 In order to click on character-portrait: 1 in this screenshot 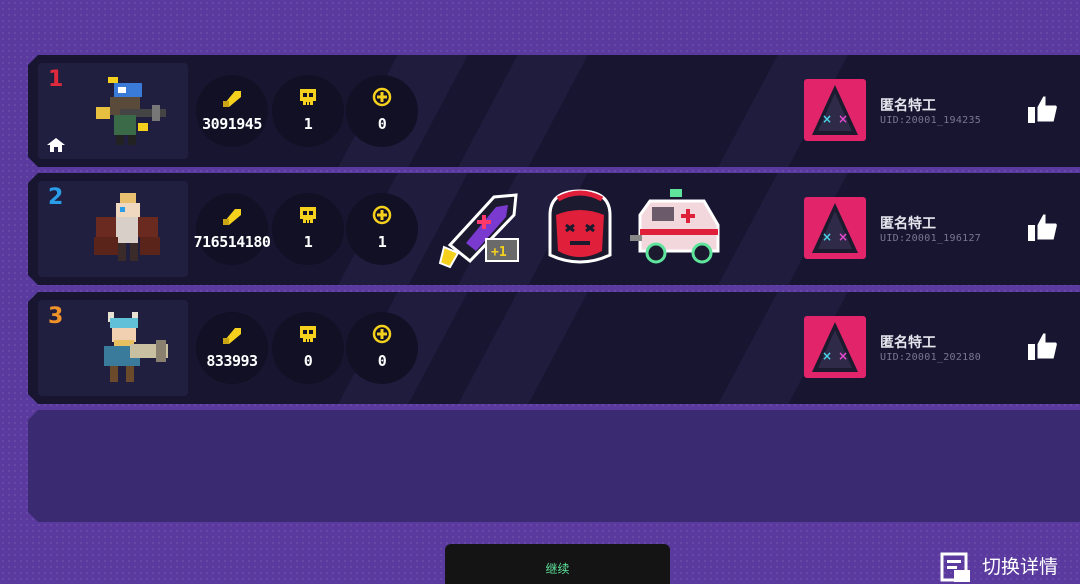, I will do `click(113, 111)`.